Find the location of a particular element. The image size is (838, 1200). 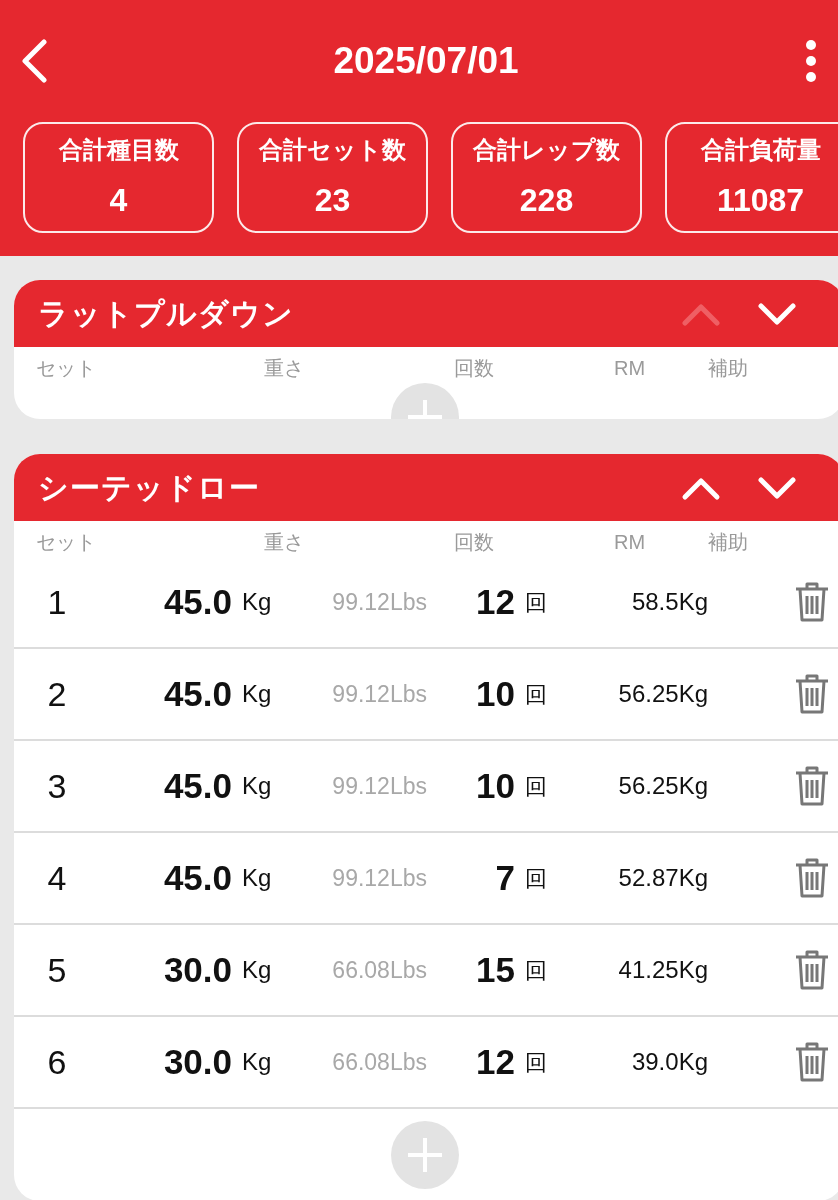

set-number: 3 is located at coordinates (57, 786).